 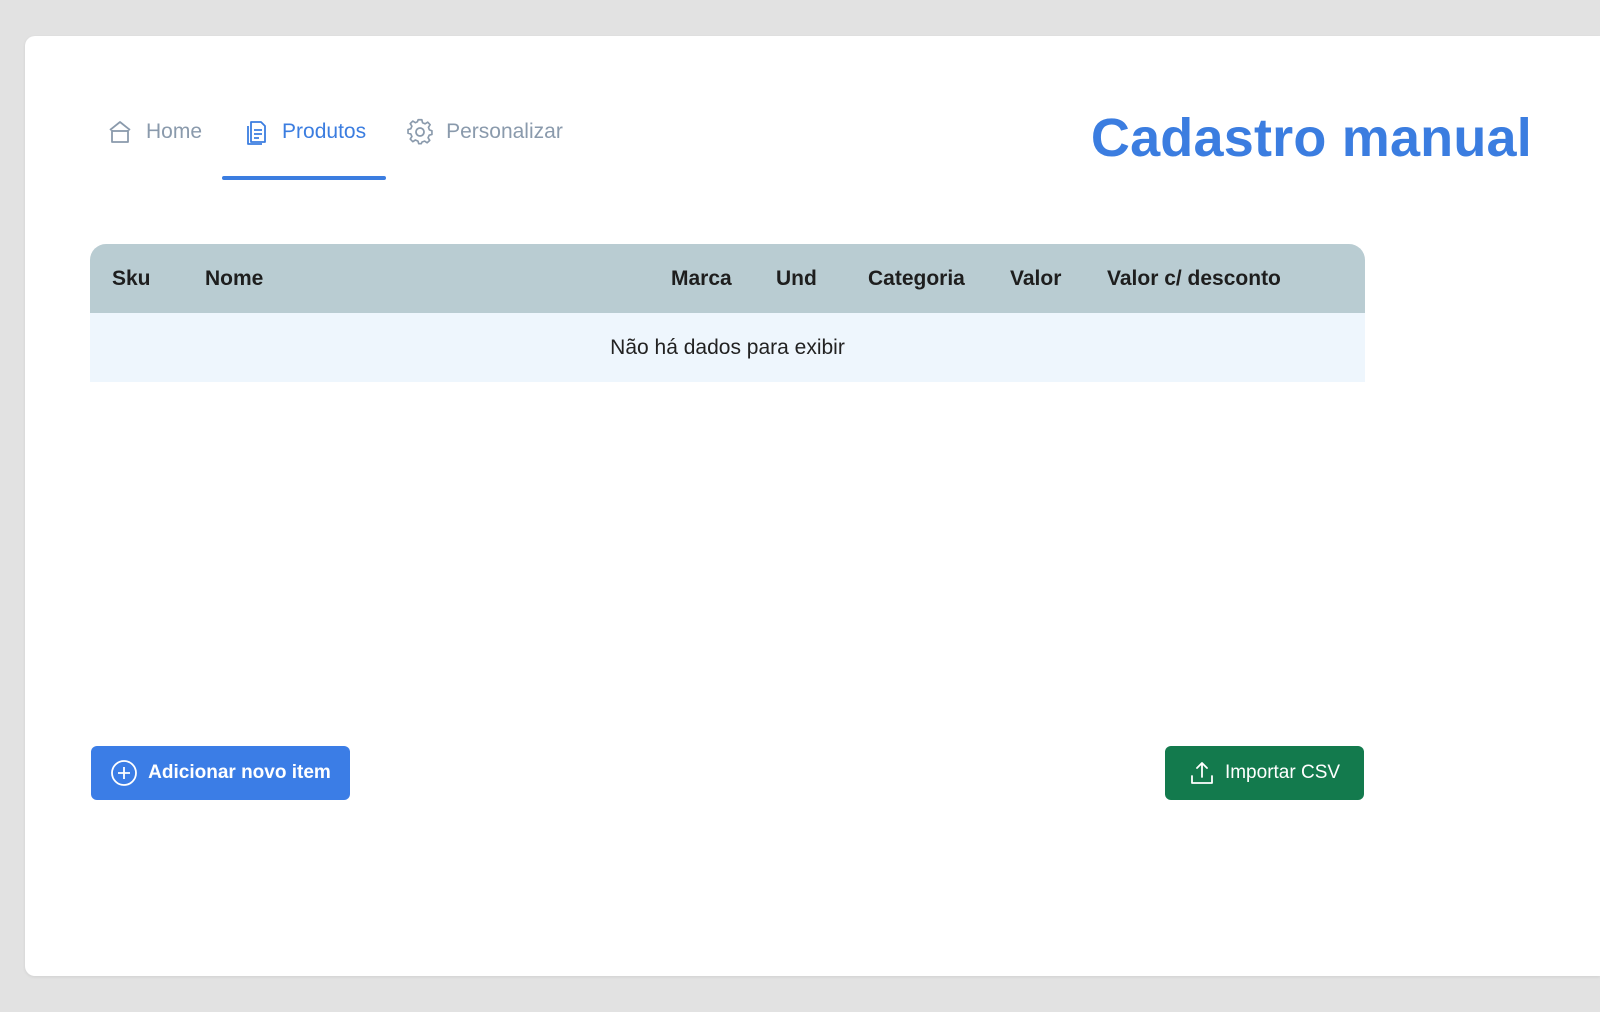 I want to click on column-header-und: Und, so click(x=796, y=278).